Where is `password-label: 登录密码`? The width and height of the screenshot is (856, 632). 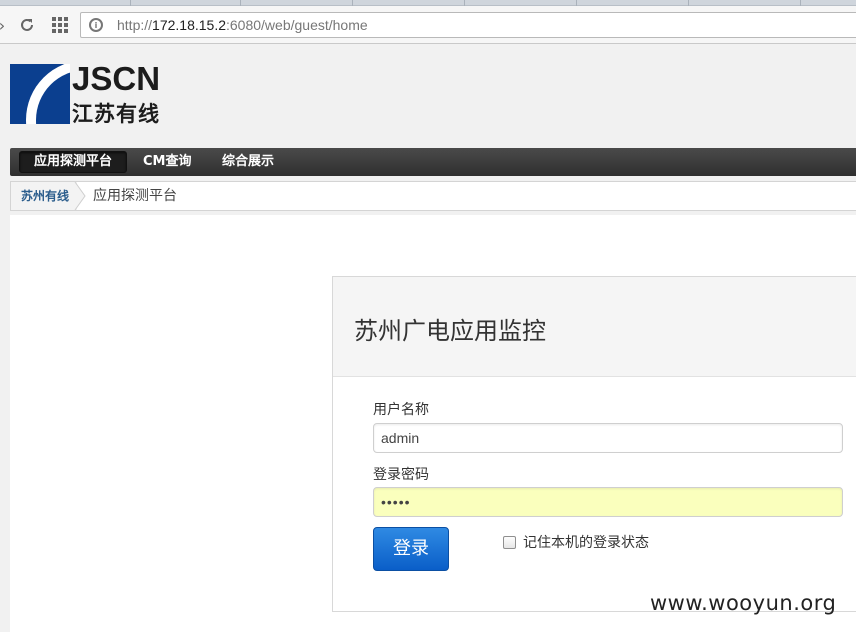 password-label: 登录密码 is located at coordinates (401, 475).